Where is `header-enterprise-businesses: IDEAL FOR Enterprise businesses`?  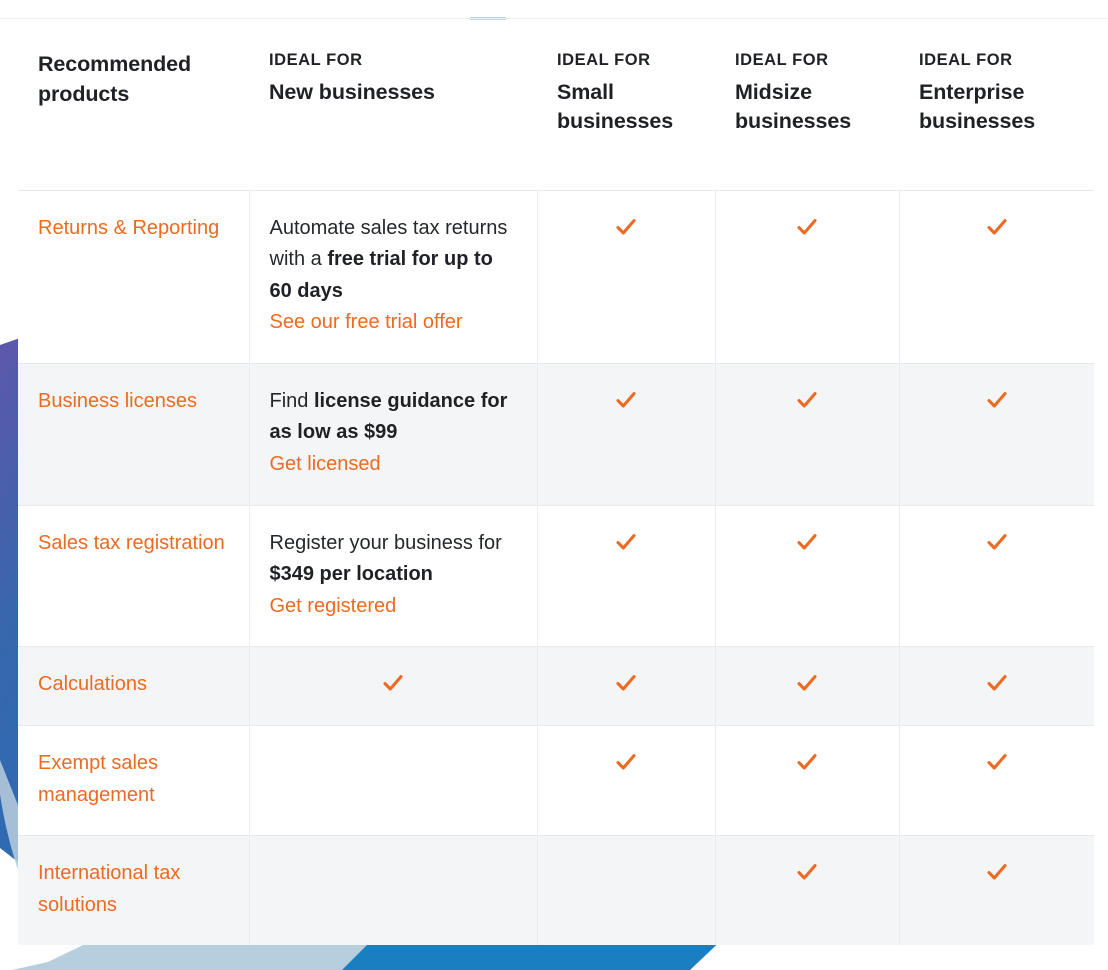 header-enterprise-businesses: IDEAL FOR Enterprise businesses is located at coordinates (996, 105).